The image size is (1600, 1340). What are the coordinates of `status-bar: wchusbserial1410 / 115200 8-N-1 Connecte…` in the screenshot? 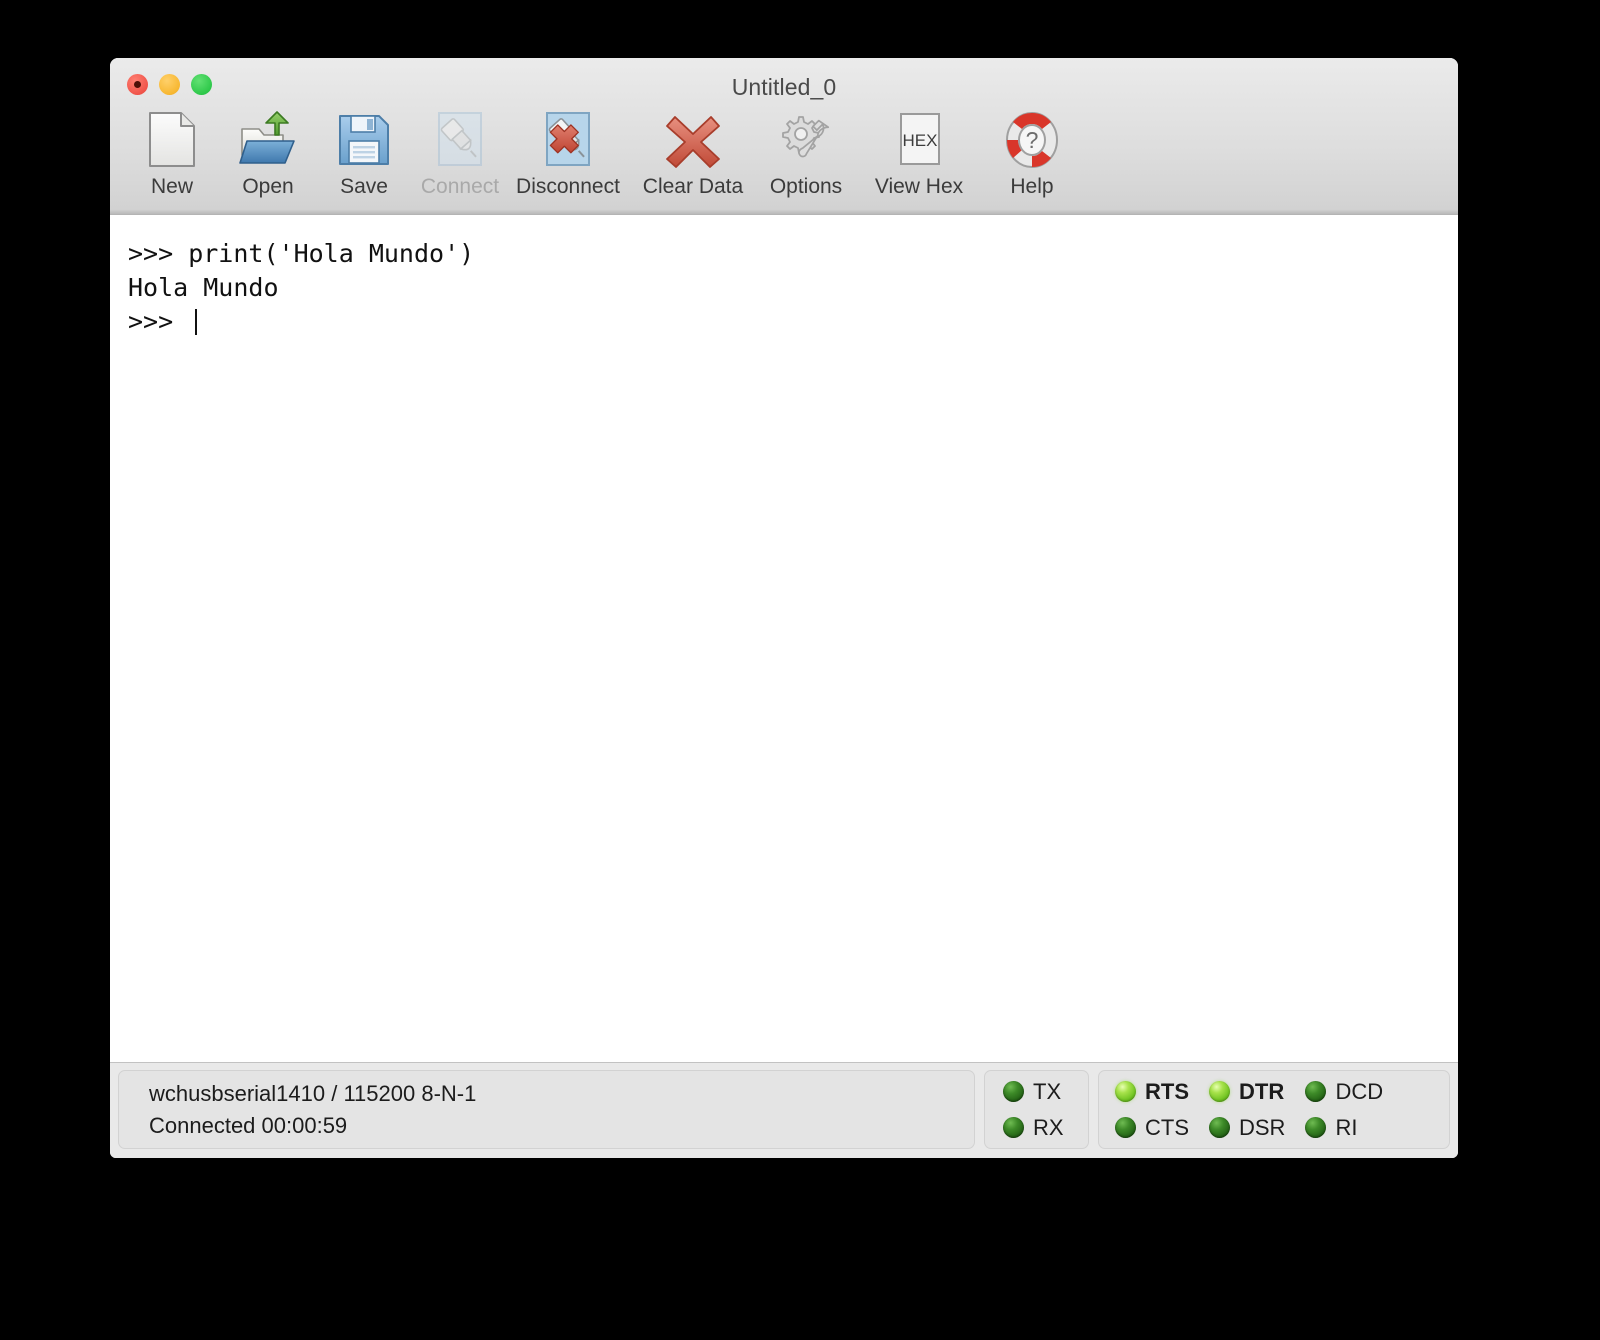 It's located at (784, 1110).